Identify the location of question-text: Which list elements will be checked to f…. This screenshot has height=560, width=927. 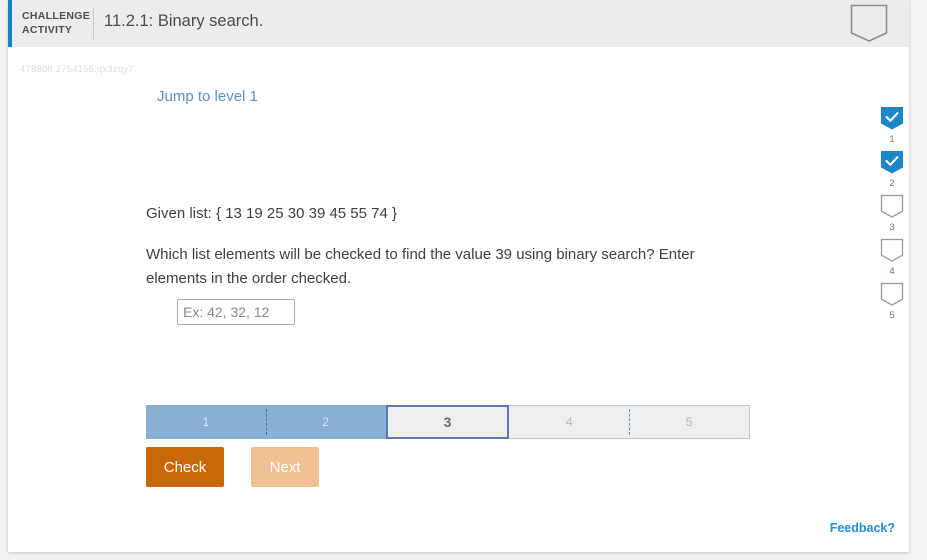
(420, 266).